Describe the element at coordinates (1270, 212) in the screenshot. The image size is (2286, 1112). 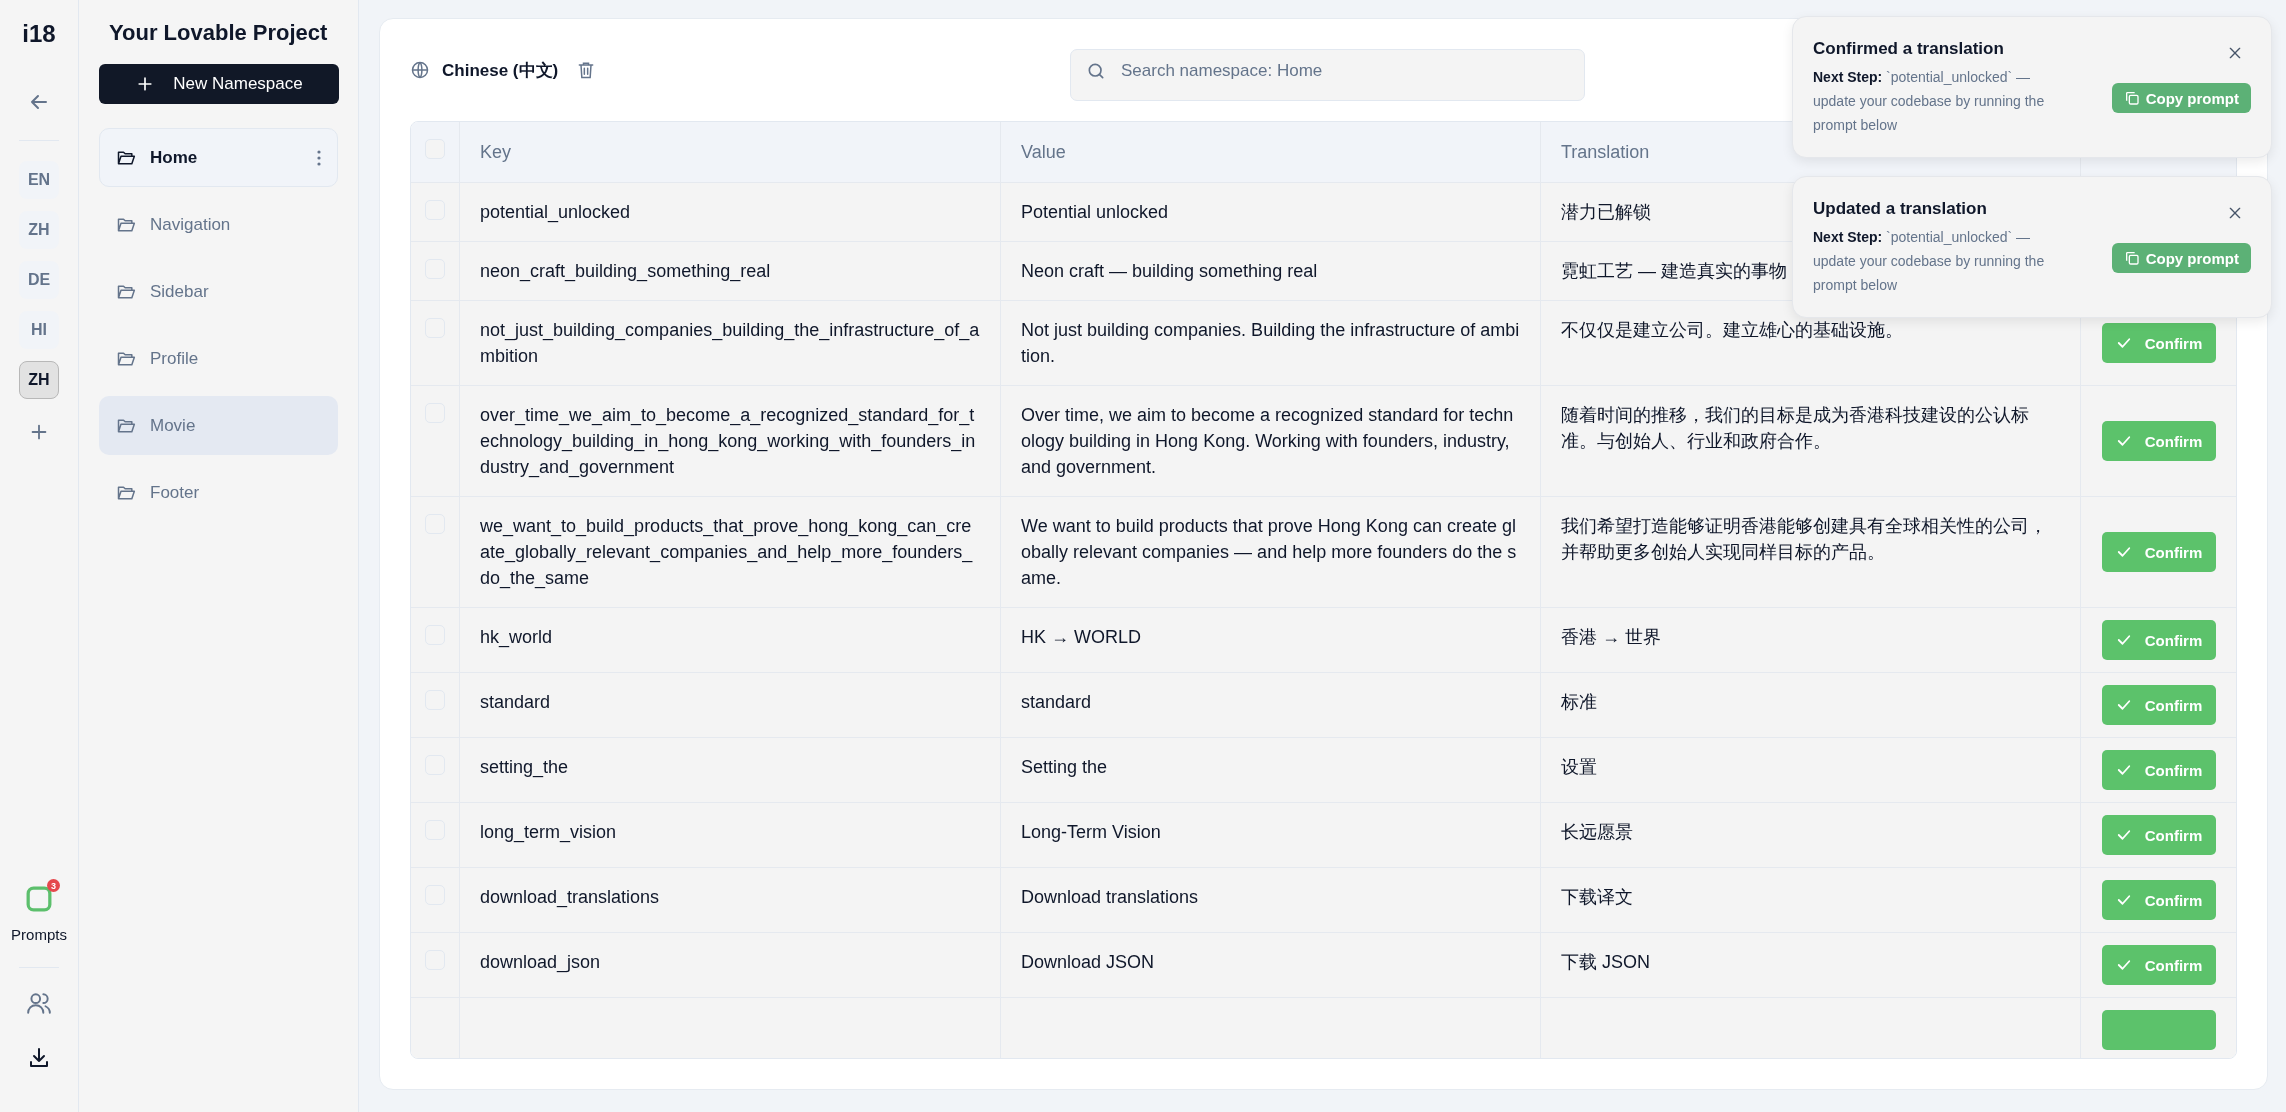
I see `table-cell: Potential unlocked` at that location.